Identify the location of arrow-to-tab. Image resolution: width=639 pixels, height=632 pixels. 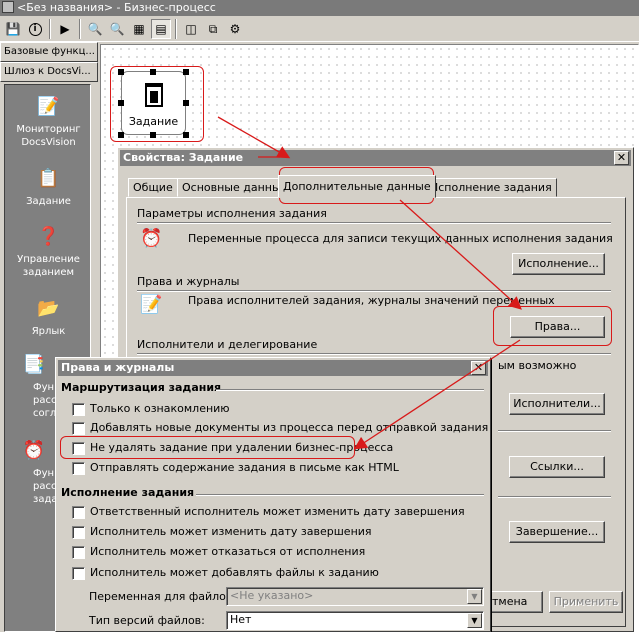
(254, 137).